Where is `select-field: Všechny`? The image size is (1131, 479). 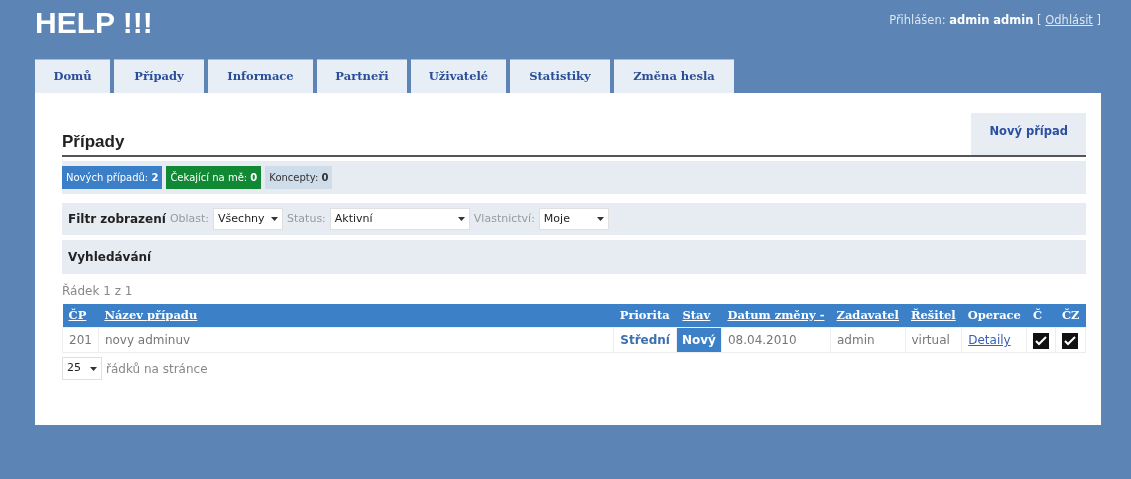
select-field: Všechny is located at coordinates (248, 218).